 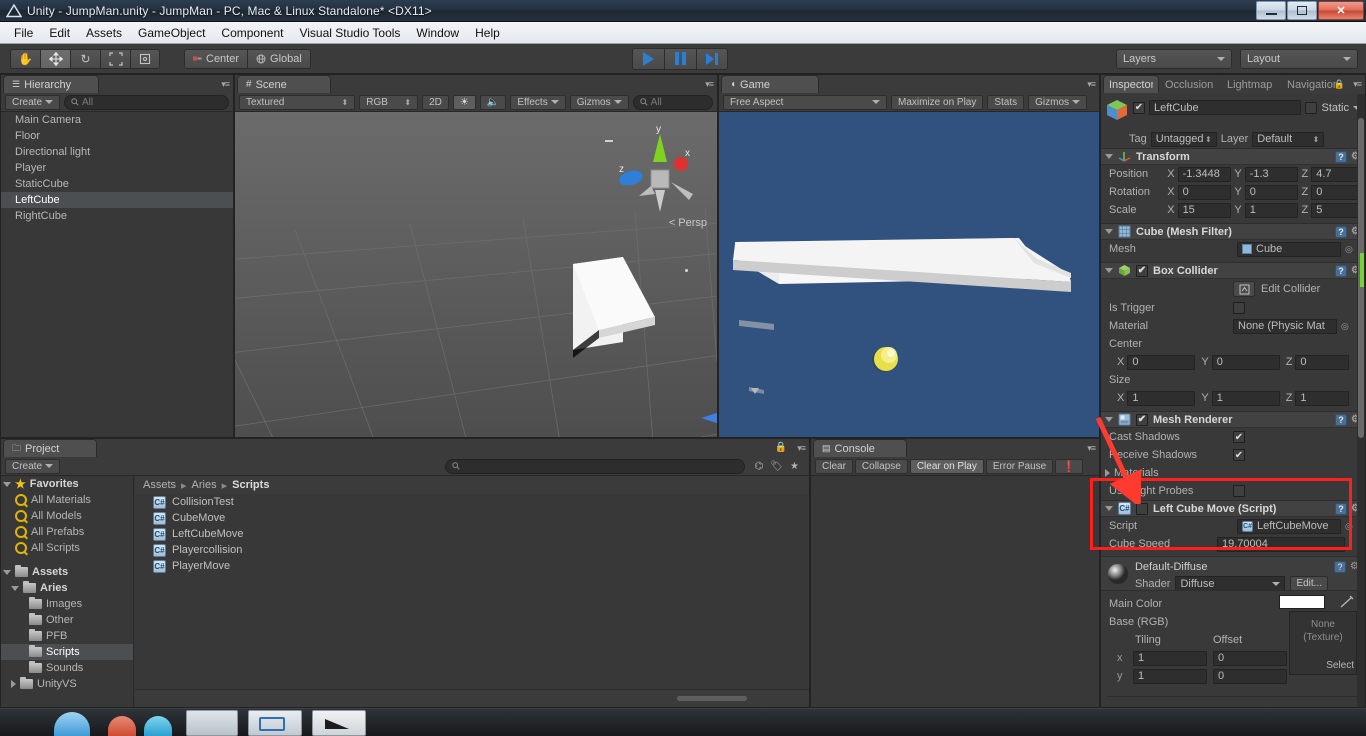 What do you see at coordinates (67, 532) in the screenshot?
I see `project-tree-item-all-prefabs: All Prefabs` at bounding box center [67, 532].